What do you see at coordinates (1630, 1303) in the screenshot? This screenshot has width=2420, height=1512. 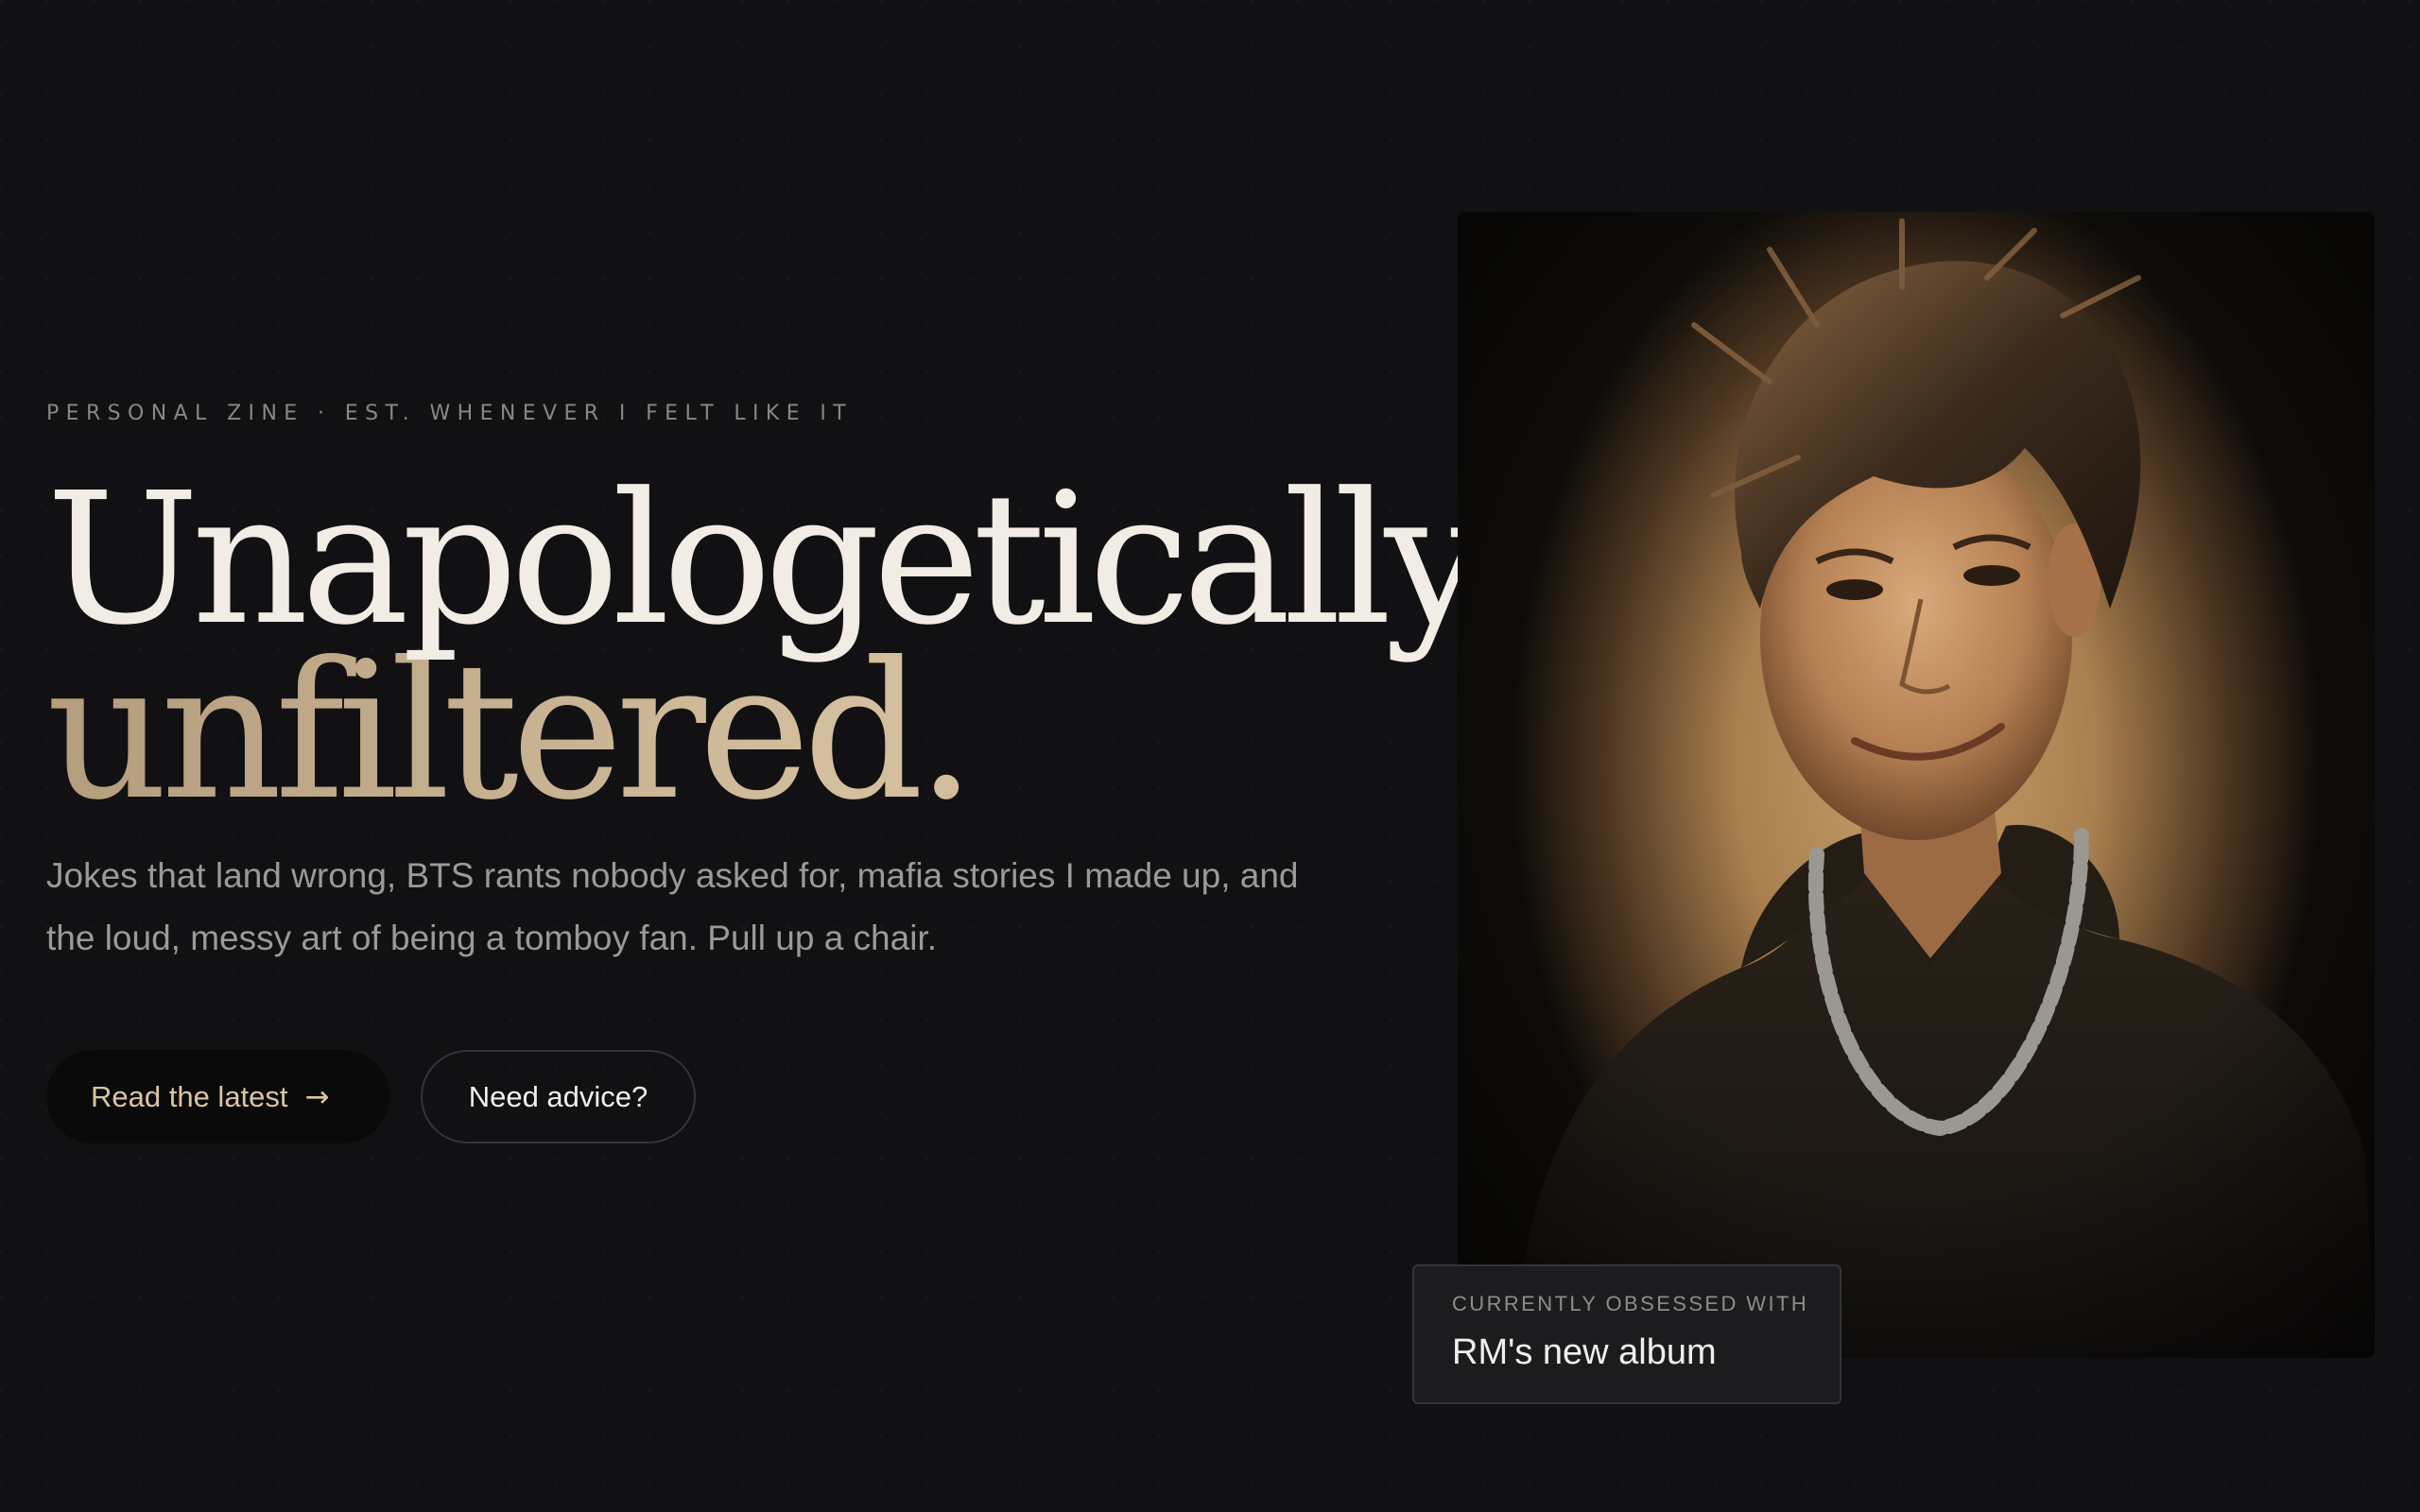 I see `obsession-label: CURRENTLY OBSESSED WITH` at bounding box center [1630, 1303].